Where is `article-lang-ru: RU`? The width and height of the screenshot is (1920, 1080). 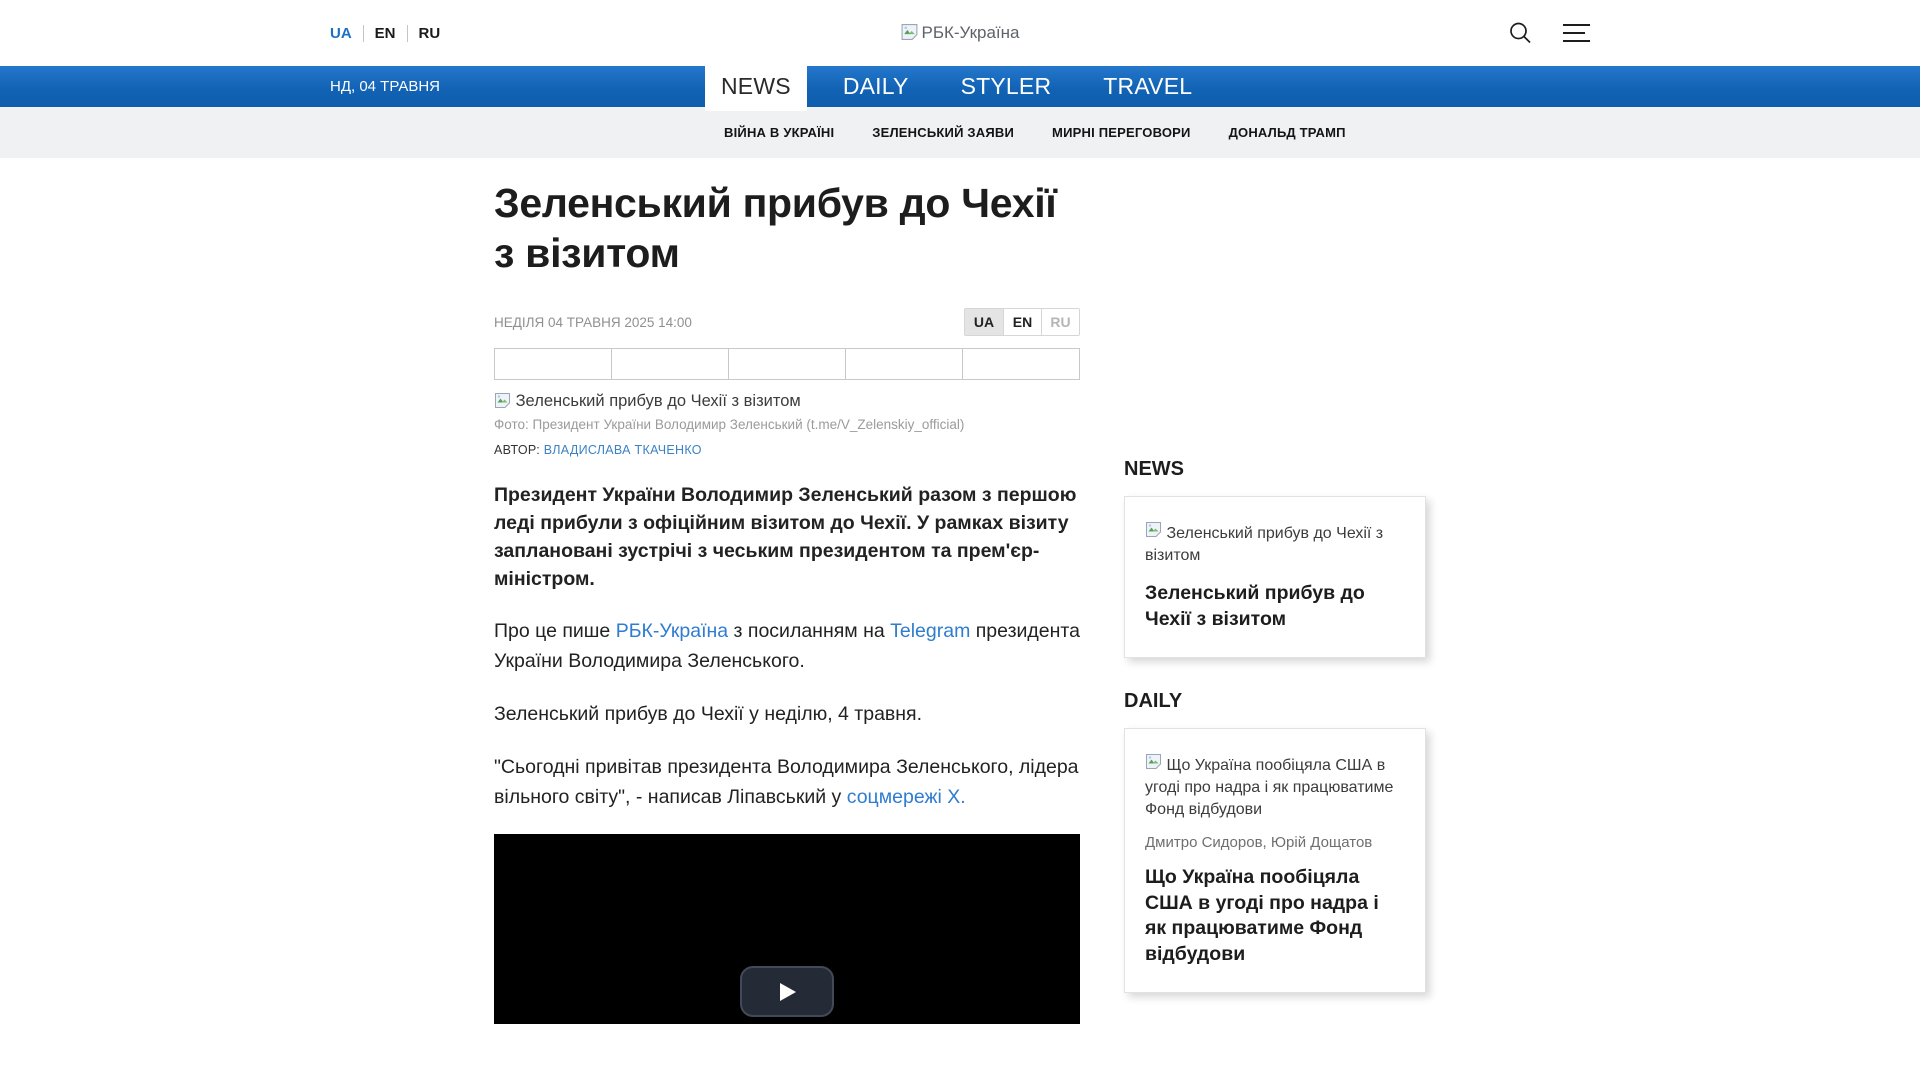
article-lang-ru: RU is located at coordinates (1060, 322).